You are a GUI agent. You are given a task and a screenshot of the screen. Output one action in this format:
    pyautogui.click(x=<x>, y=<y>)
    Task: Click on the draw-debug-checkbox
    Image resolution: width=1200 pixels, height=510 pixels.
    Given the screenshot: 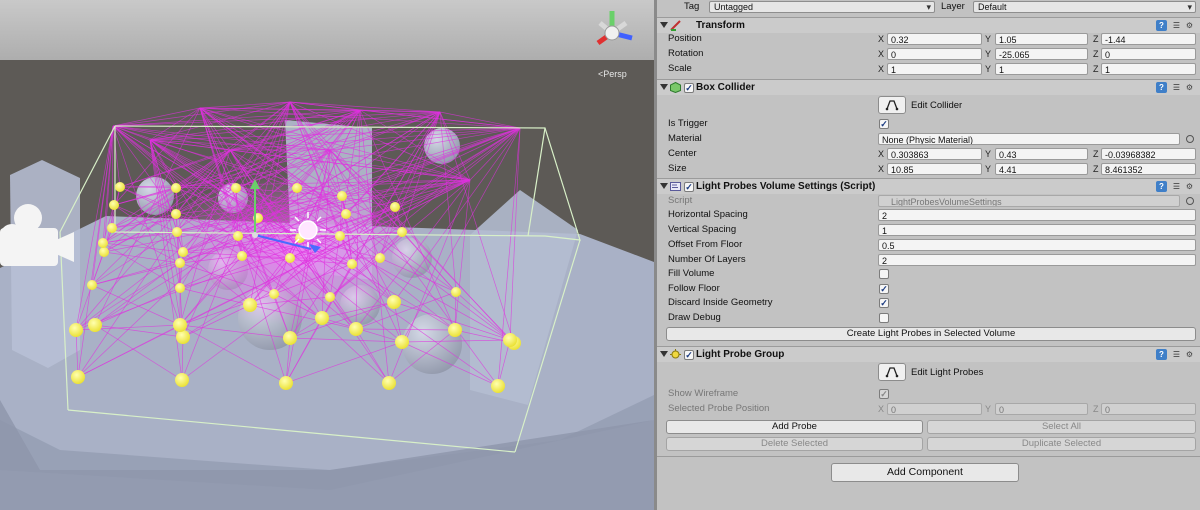 What is the action you would take?
    pyautogui.click(x=884, y=318)
    